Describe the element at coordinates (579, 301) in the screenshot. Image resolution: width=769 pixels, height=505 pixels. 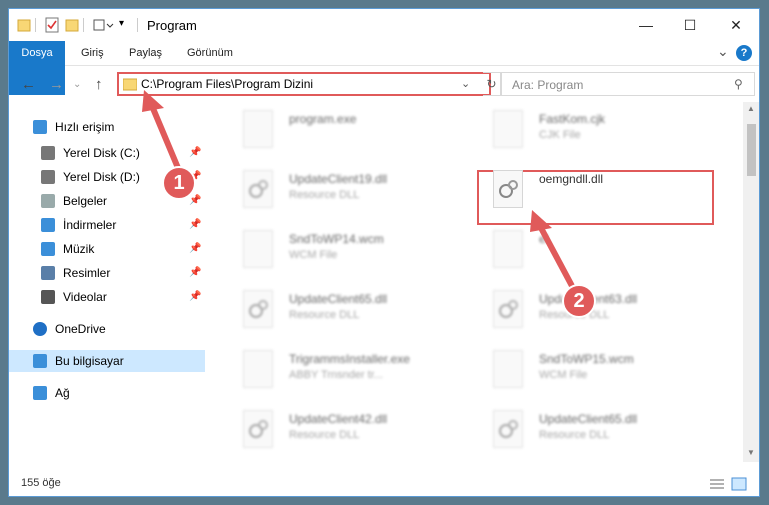
I see `step-2-badge: 2` at that location.